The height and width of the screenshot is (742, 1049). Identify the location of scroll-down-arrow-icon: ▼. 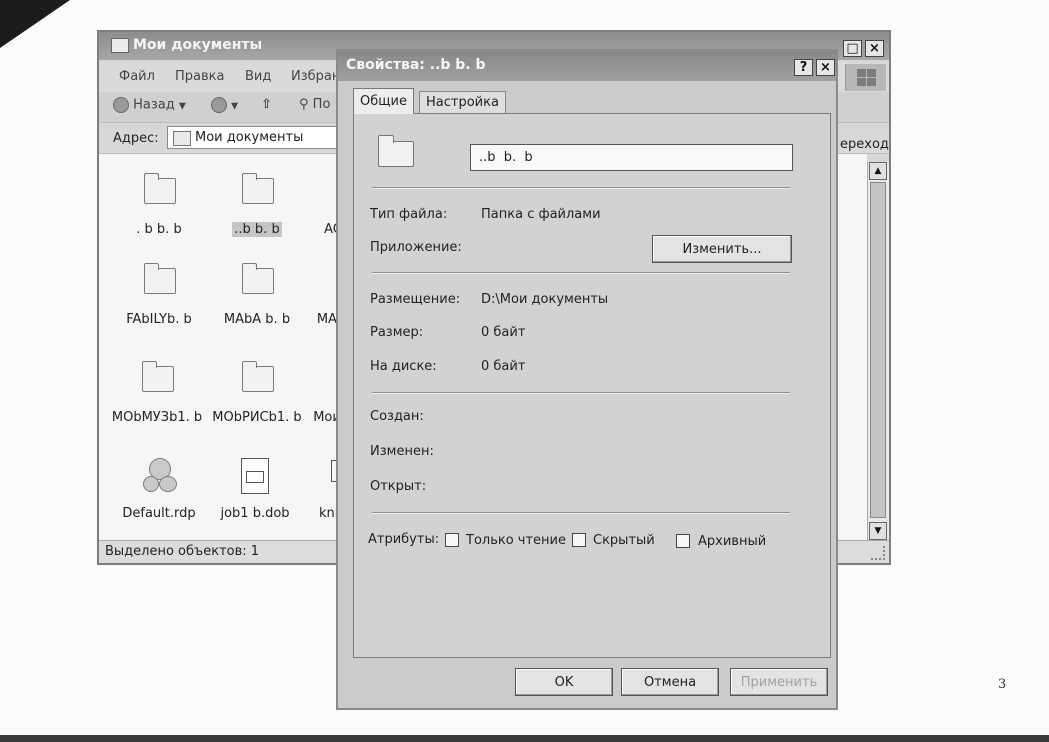
(878, 531).